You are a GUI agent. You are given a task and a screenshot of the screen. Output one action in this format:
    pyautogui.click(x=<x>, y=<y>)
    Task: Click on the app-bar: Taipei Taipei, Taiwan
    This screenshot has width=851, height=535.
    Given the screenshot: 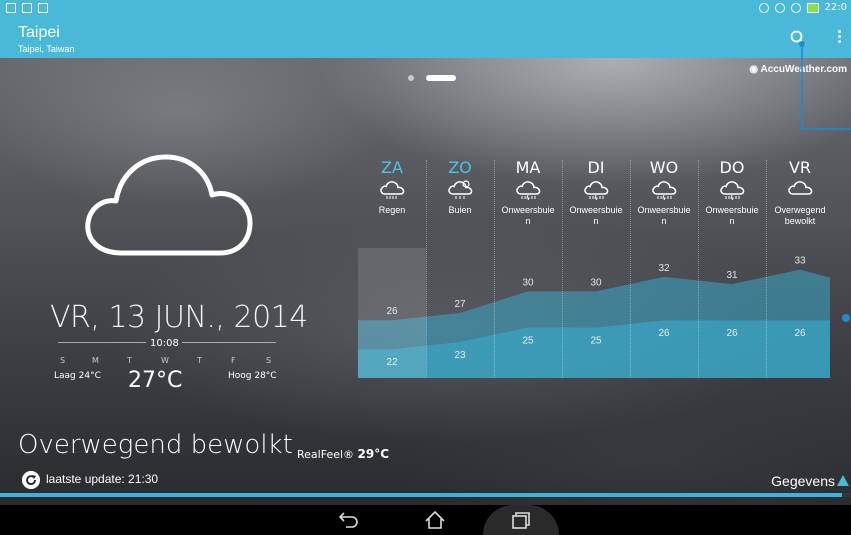 What is the action you would take?
    pyautogui.click(x=425, y=38)
    